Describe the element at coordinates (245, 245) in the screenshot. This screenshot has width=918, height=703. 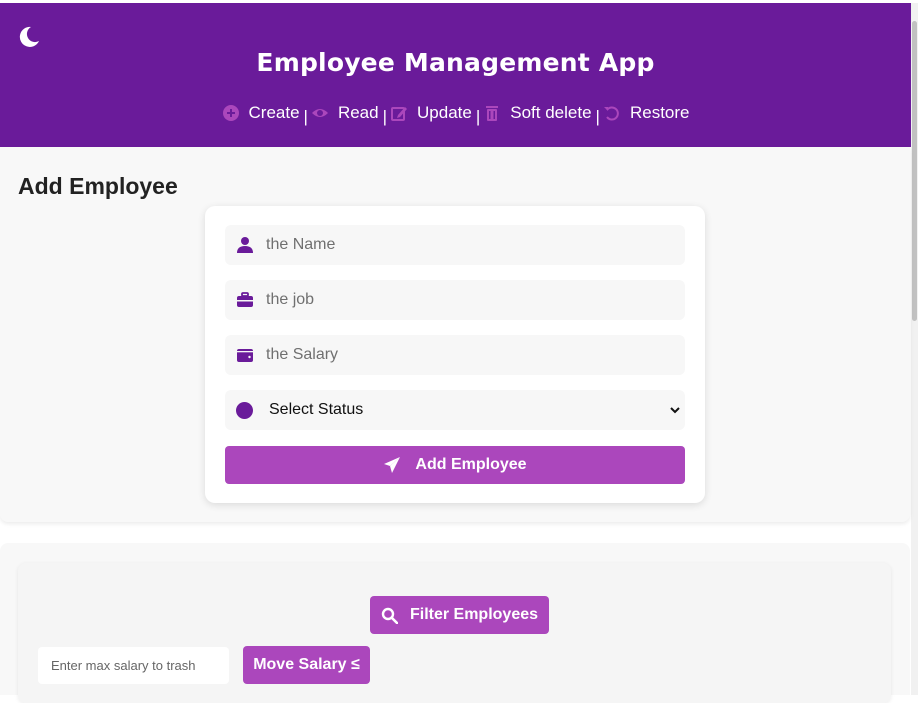
I see `user-icon` at that location.